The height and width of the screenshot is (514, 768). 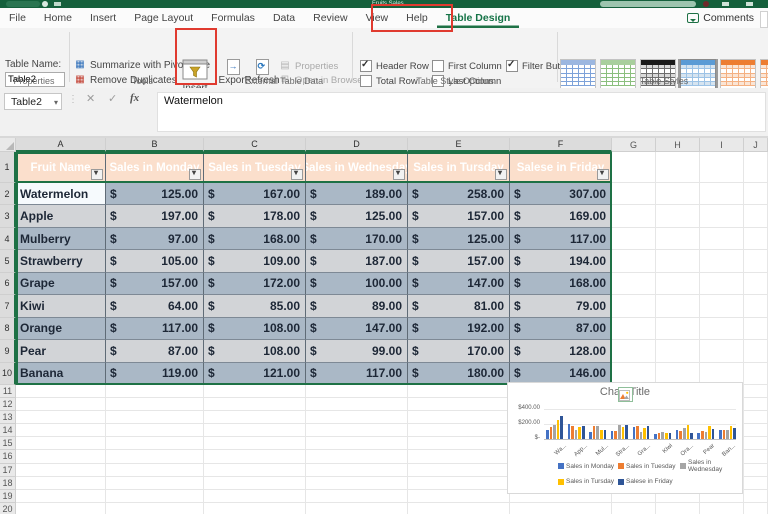 What do you see at coordinates (8, 483) in the screenshot?
I see `row-header-18: 18` at bounding box center [8, 483].